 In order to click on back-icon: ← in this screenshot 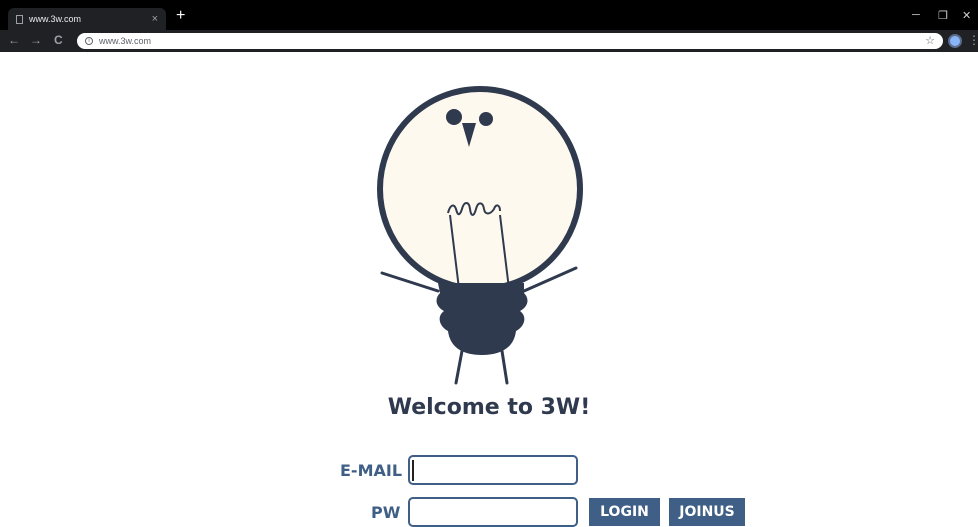, I will do `click(14, 40)`.